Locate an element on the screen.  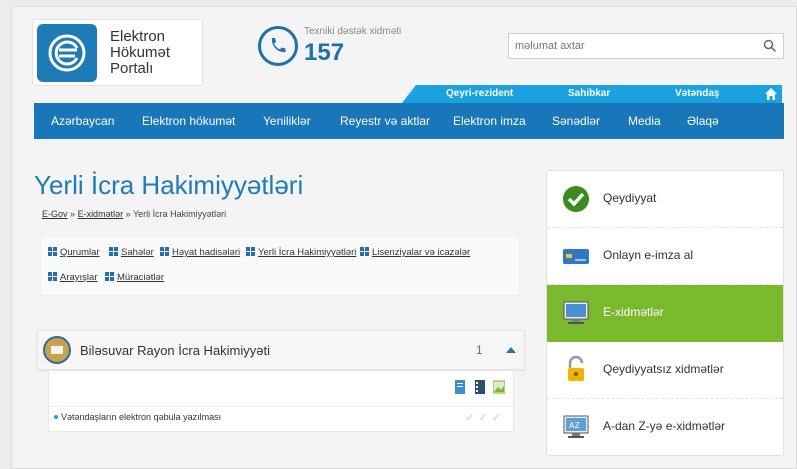
filter-local-executive: Yerli İcra Hakimiyyətləri is located at coordinates (301, 252).